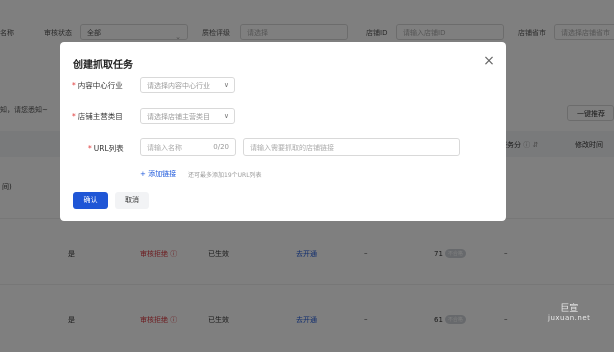 This screenshot has height=352, width=614. What do you see at coordinates (569, 318) in the screenshot?
I see `watermark-en: juxuan.net` at bounding box center [569, 318].